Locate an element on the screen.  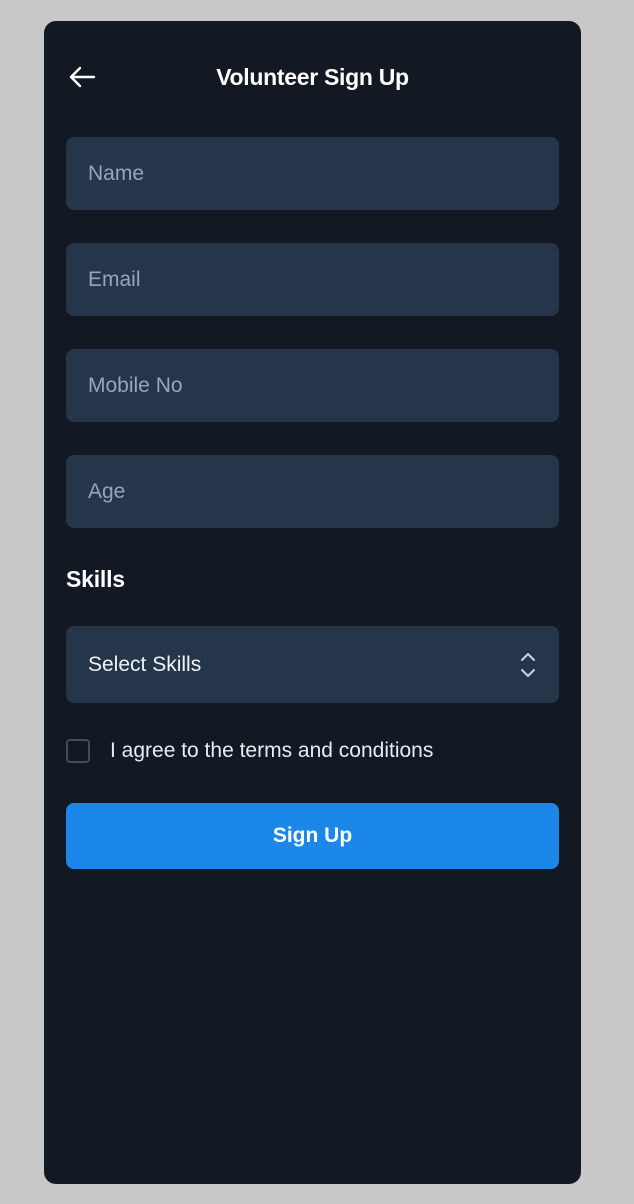
page-title: Volunteer Sign Up is located at coordinates (312, 77).